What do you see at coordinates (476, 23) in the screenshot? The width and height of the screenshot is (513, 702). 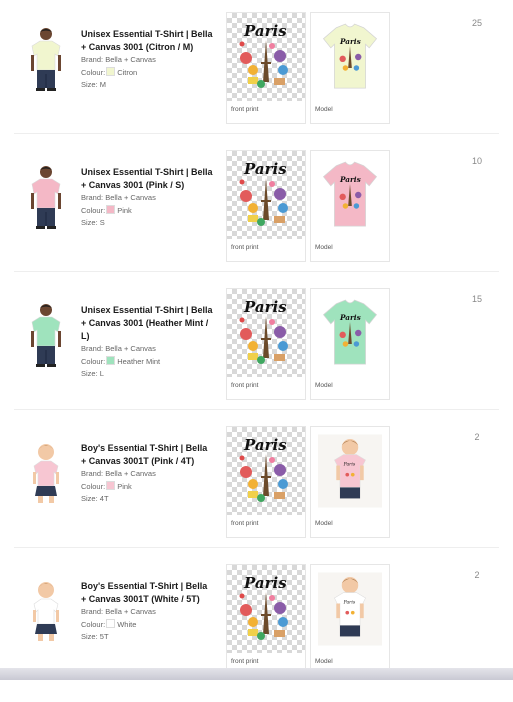 I see `item-quantity: 25` at bounding box center [476, 23].